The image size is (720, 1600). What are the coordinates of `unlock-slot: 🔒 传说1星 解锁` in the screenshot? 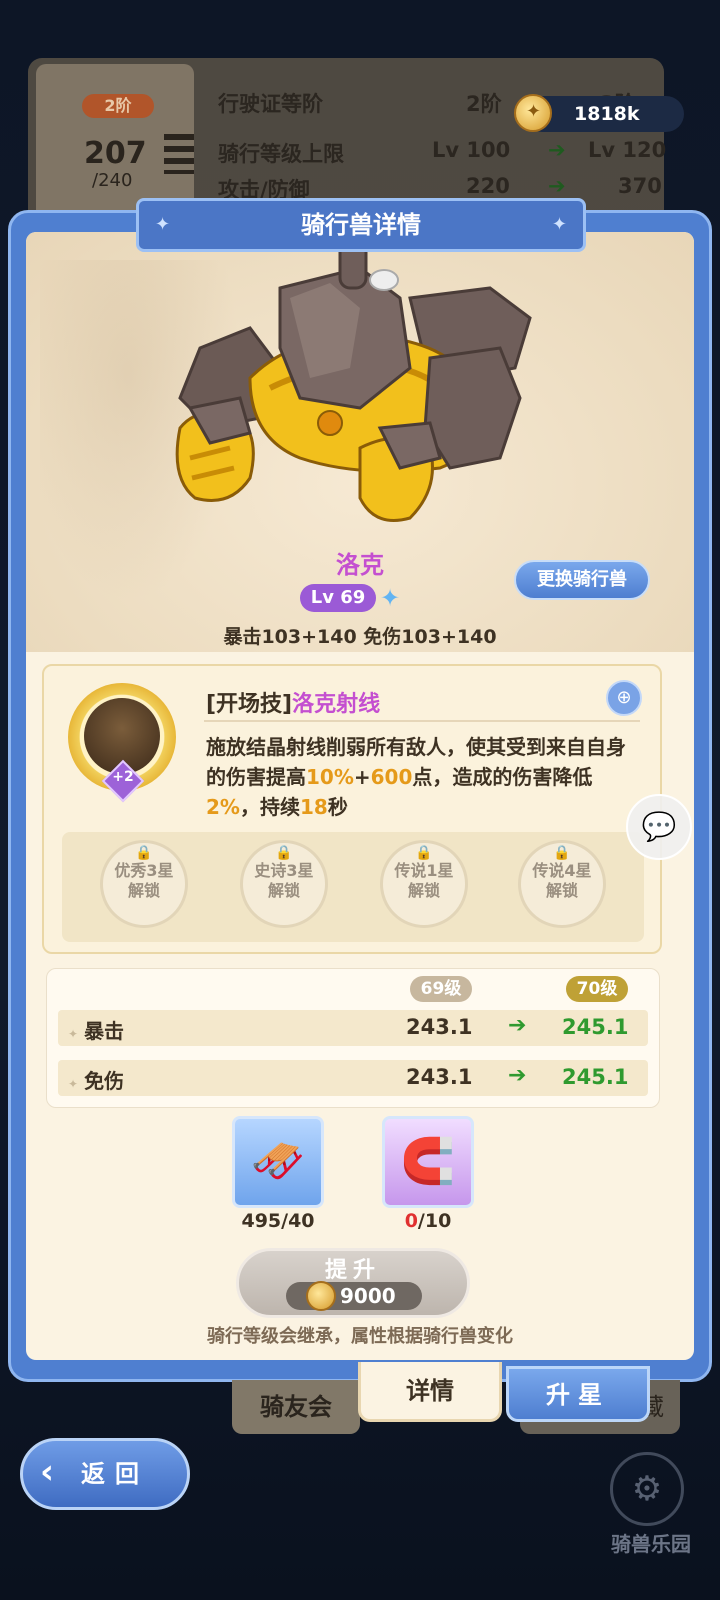 It's located at (424, 884).